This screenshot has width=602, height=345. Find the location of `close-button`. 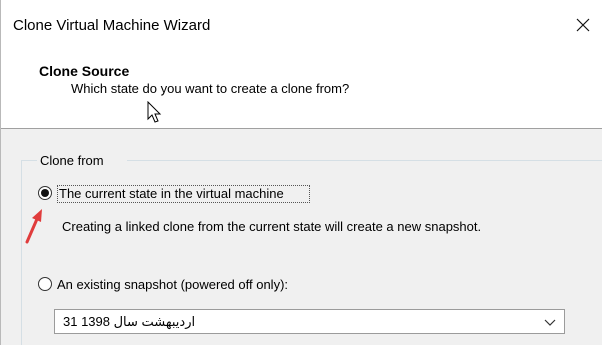

close-button is located at coordinates (582, 25).